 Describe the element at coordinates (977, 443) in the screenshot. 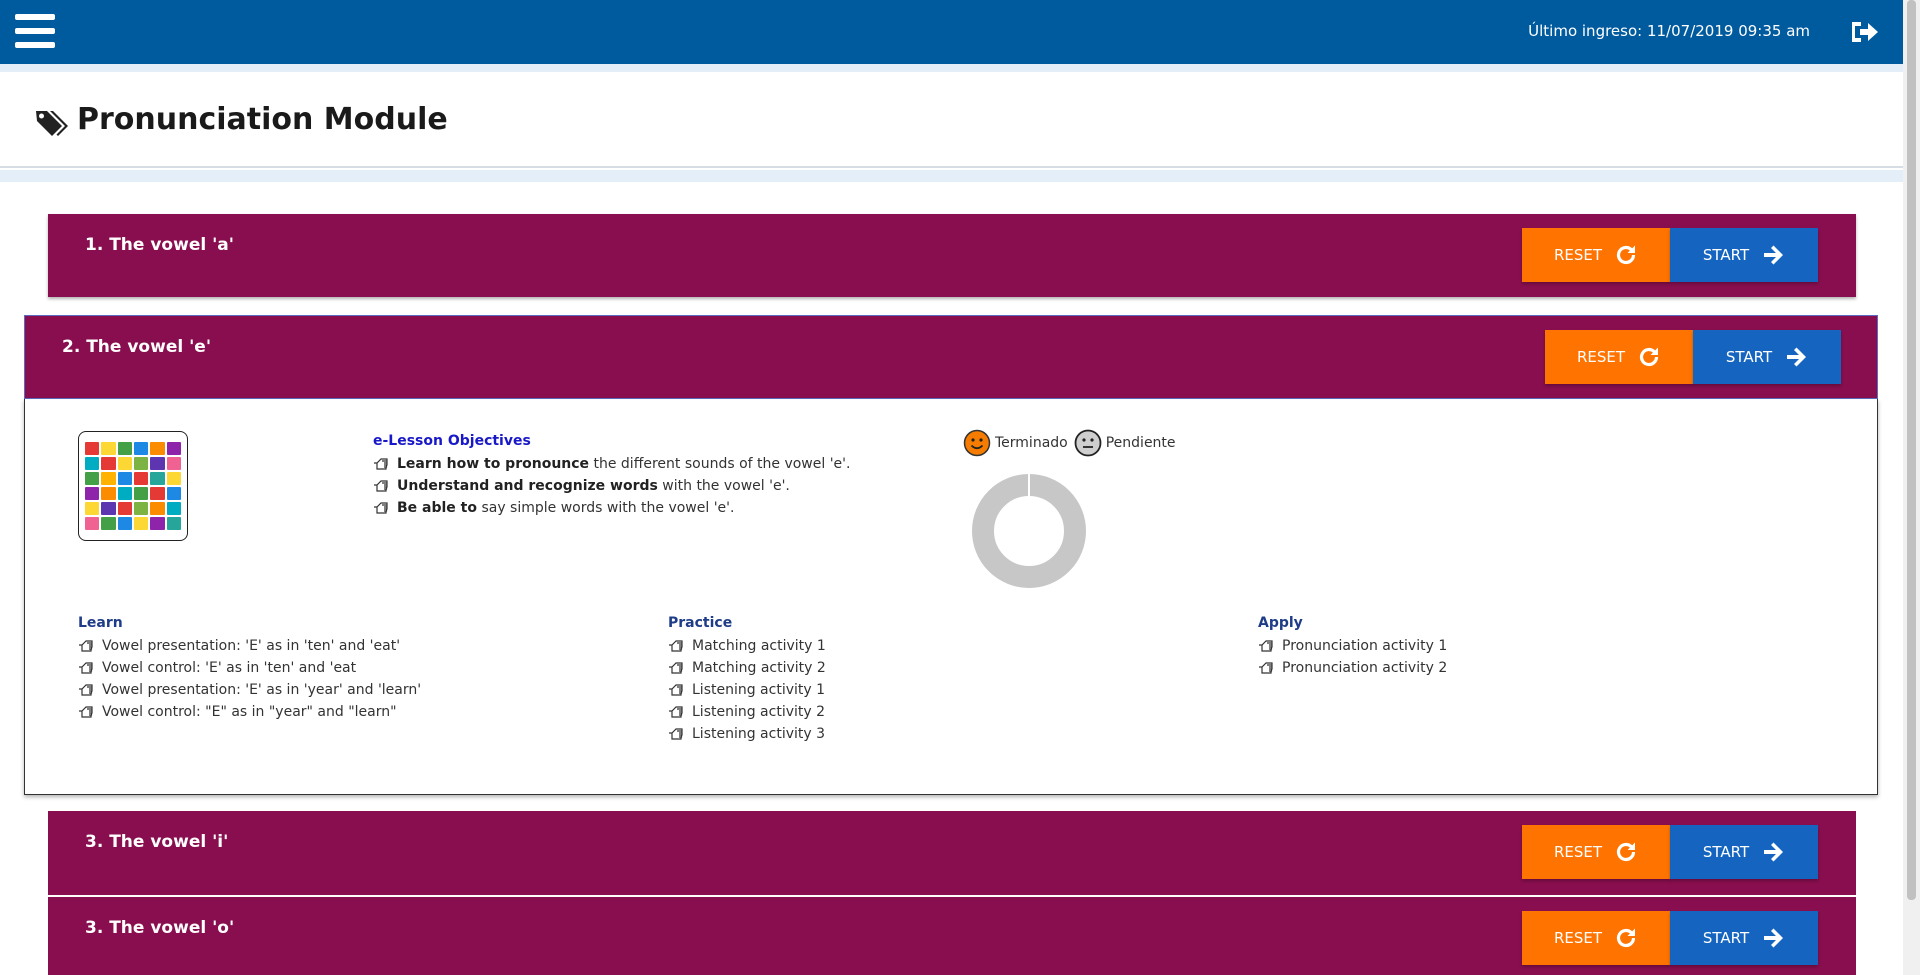

I see `smile-icon` at that location.